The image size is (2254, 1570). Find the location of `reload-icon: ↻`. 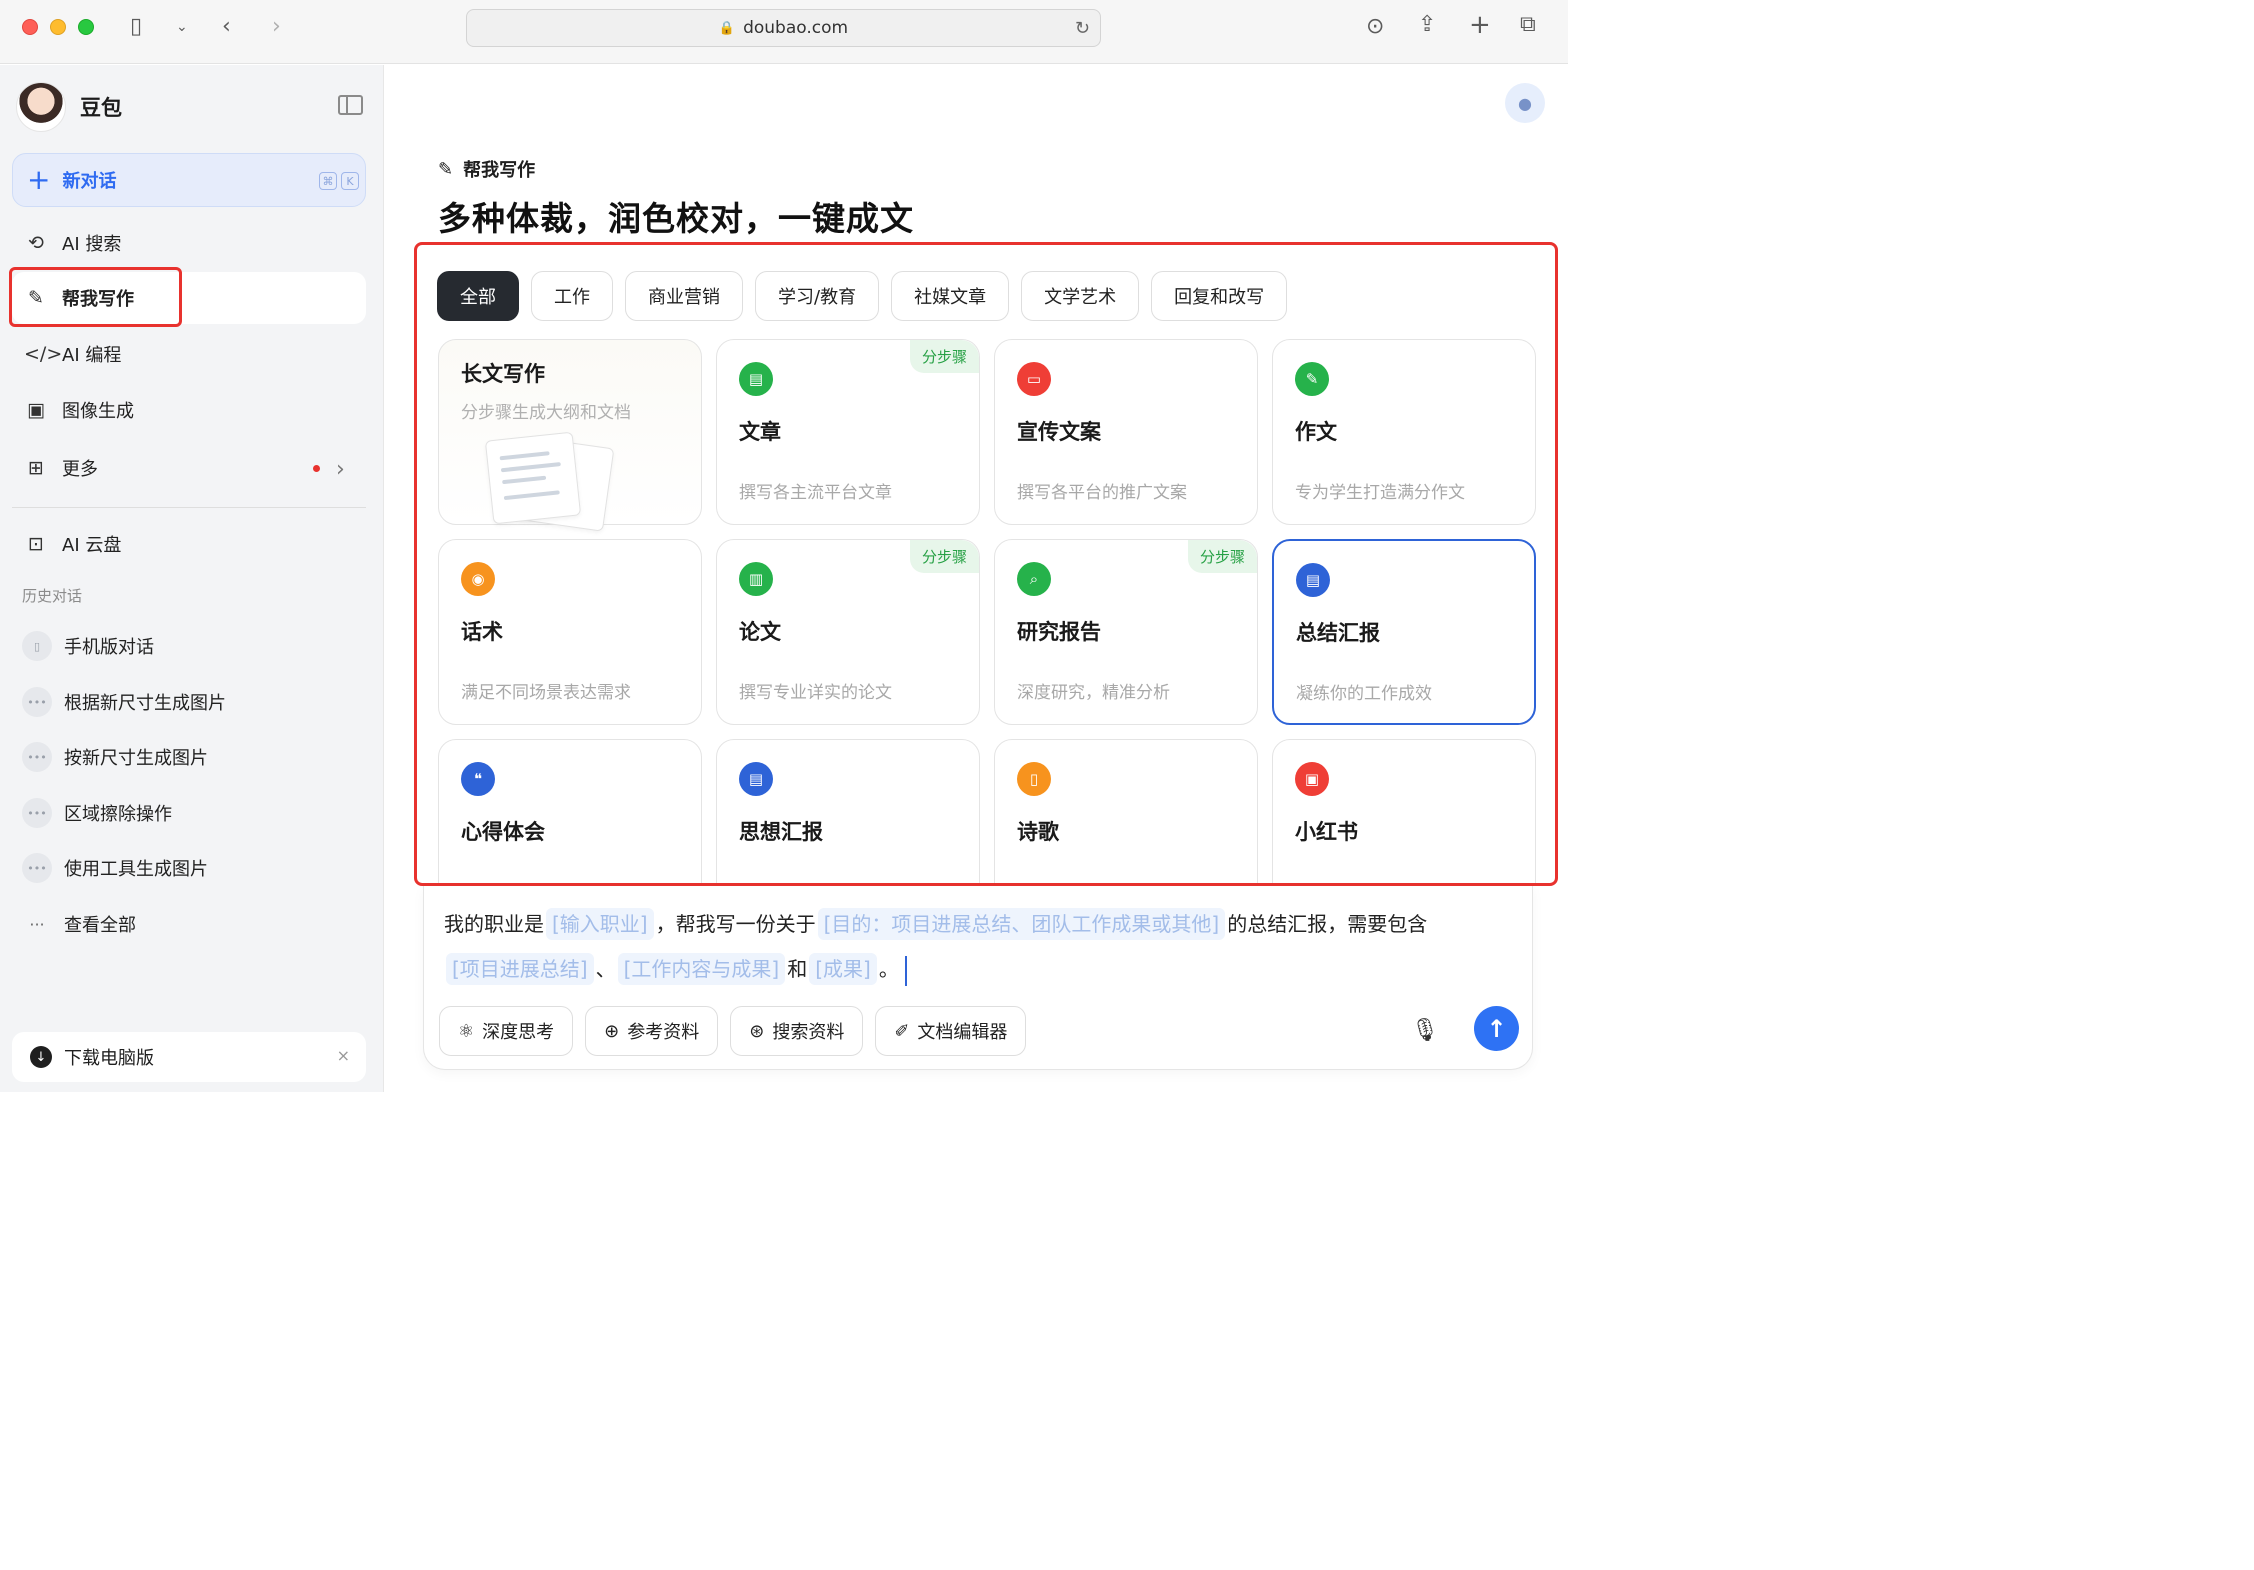

reload-icon: ↻ is located at coordinates (1082, 28).